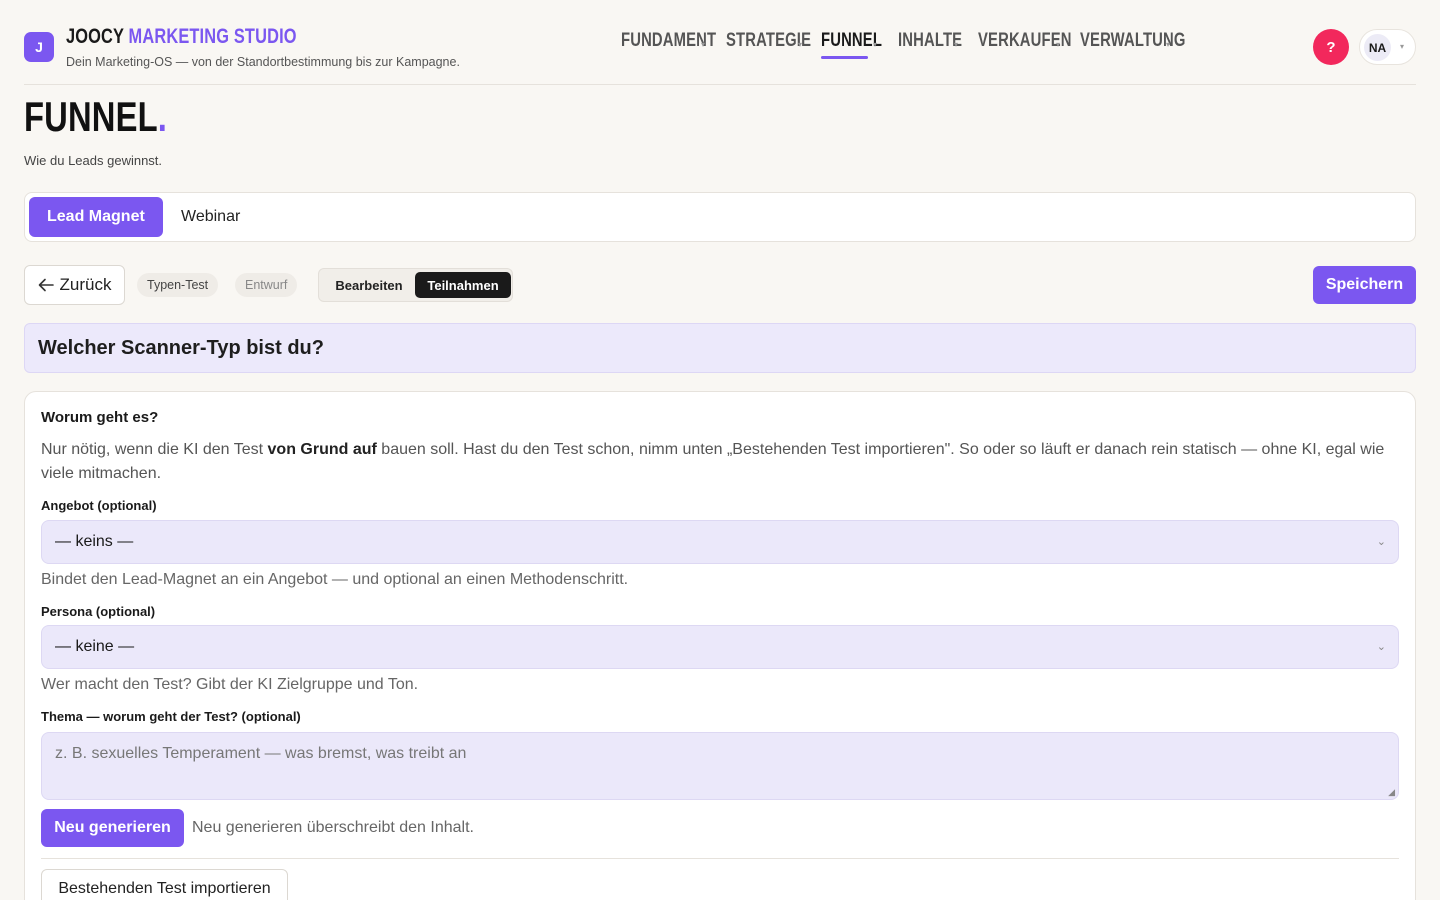  What do you see at coordinates (112, 828) in the screenshot?
I see `regenerate-button: Neu generieren` at bounding box center [112, 828].